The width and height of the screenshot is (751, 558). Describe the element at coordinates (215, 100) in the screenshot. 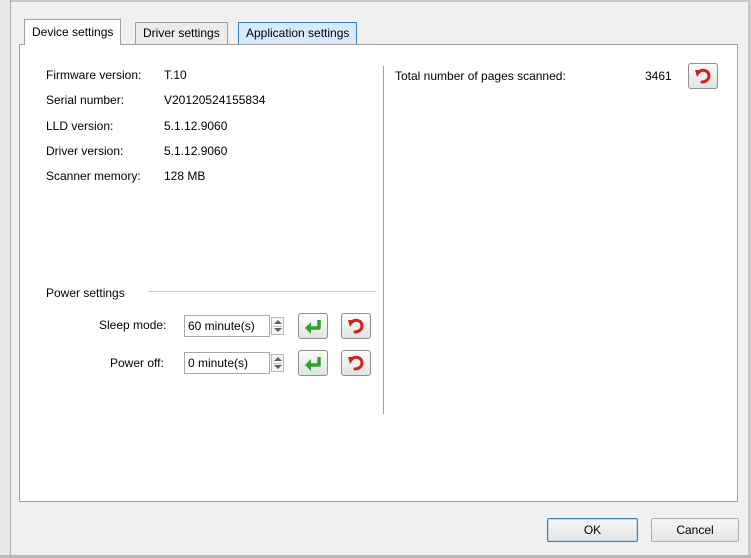

I see `serial-number-value: V20120524155834` at that location.